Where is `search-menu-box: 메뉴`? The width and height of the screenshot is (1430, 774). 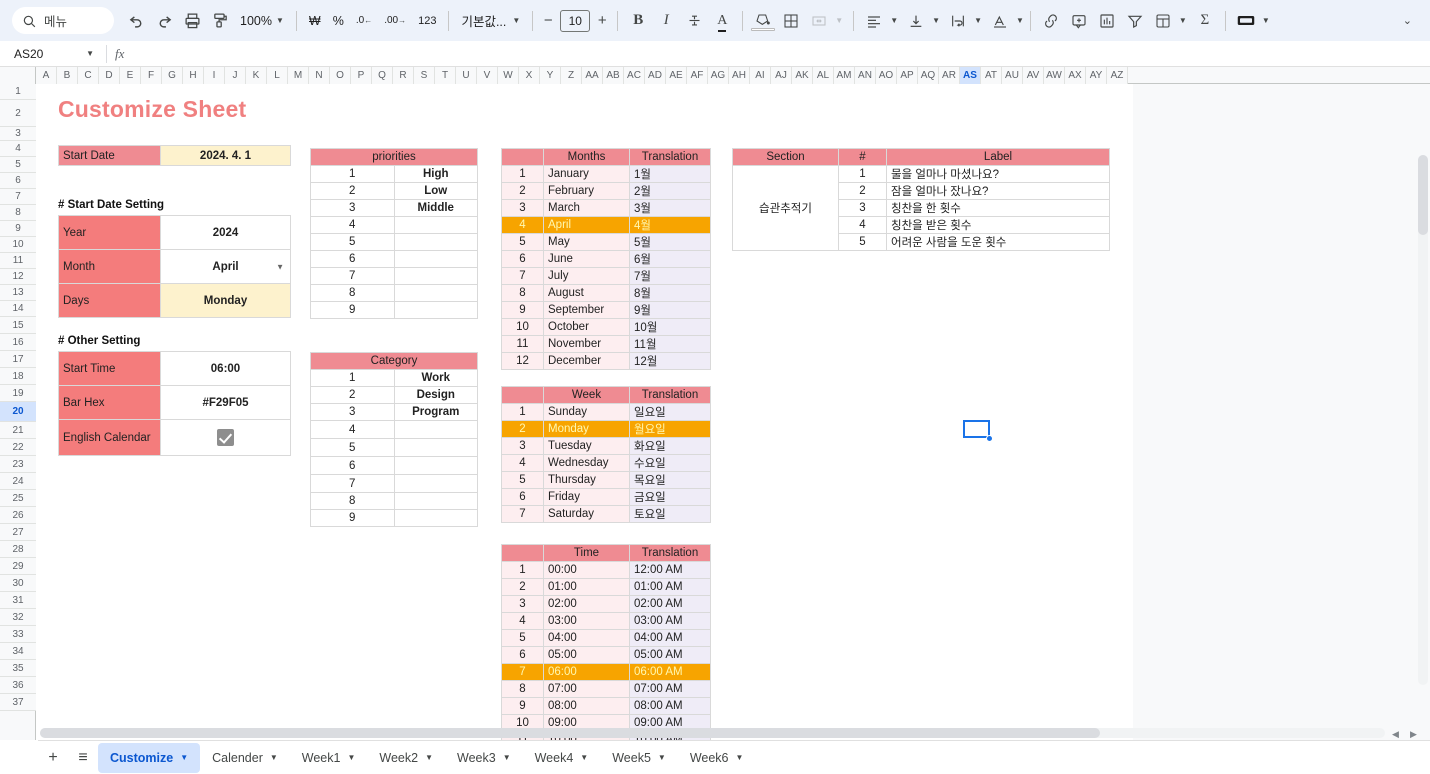
search-menu-box: 메뉴 is located at coordinates (63, 20).